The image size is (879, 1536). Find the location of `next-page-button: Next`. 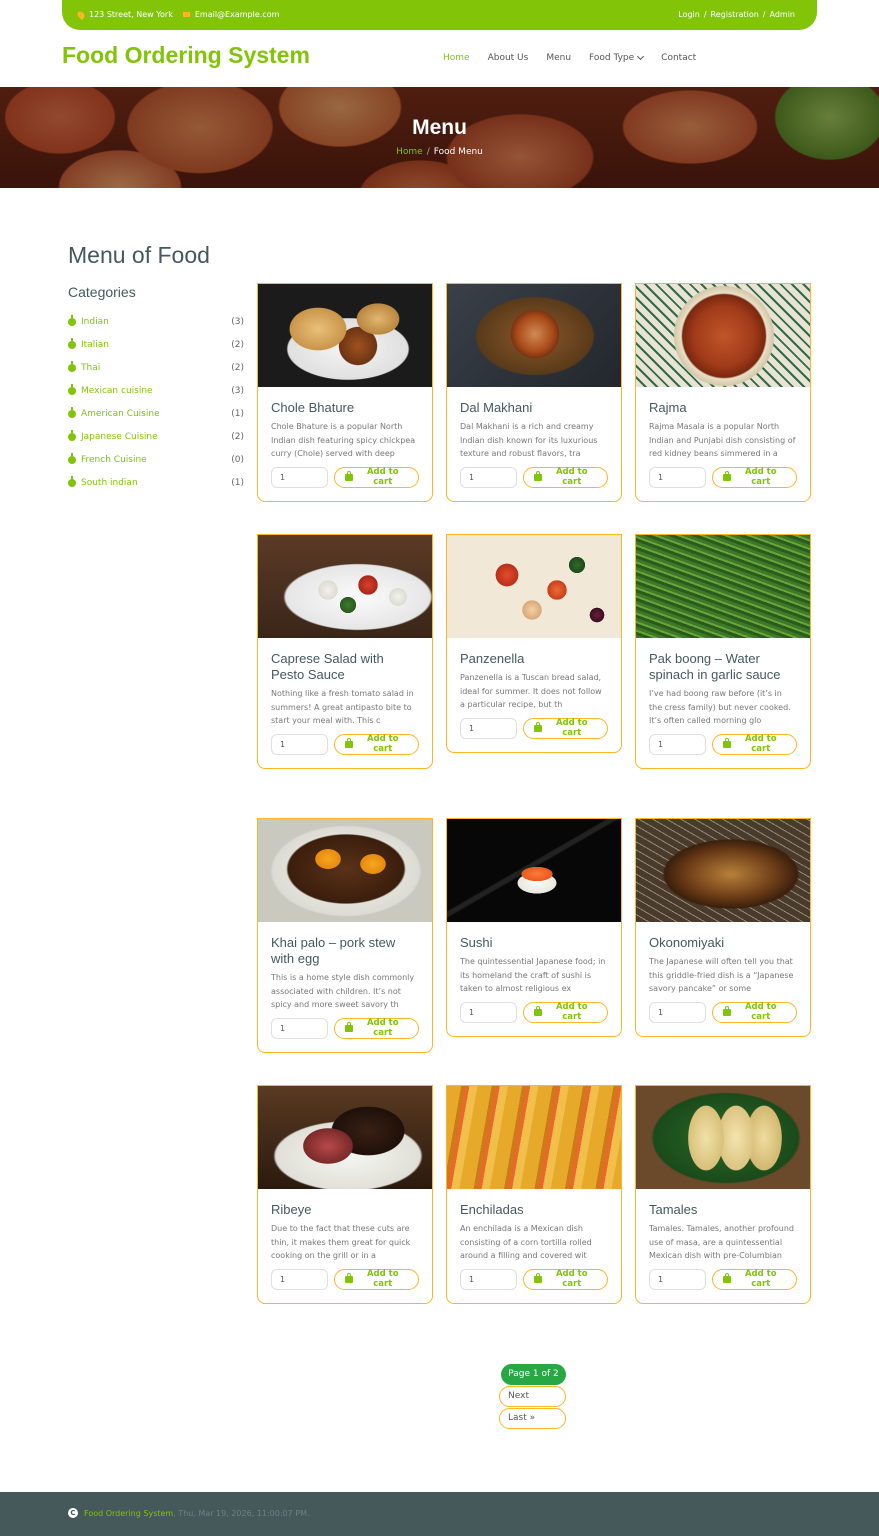

next-page-button: Next is located at coordinates (532, 1396).